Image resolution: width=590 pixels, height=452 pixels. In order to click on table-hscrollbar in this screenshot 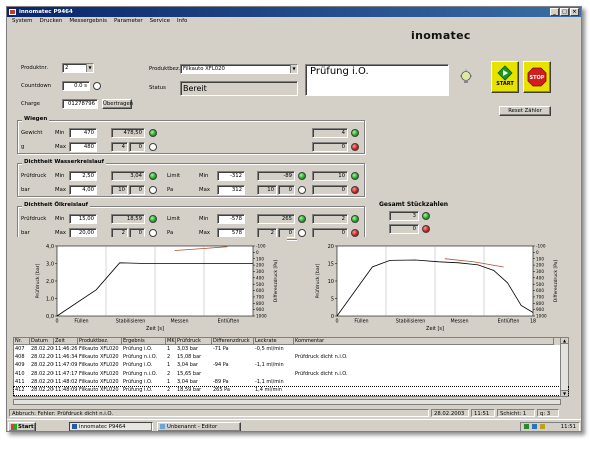, I will do `click(287, 402)`.